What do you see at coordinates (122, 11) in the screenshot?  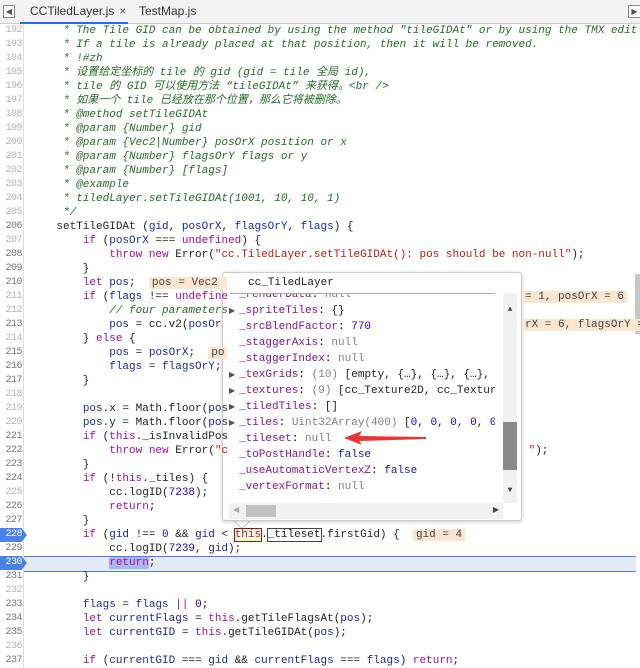 I see `close-icon: ×` at bounding box center [122, 11].